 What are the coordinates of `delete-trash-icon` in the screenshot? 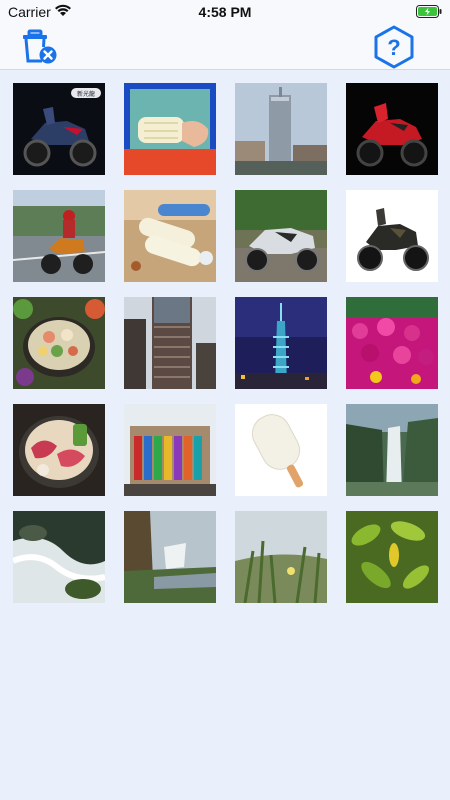 It's located at (40, 47).